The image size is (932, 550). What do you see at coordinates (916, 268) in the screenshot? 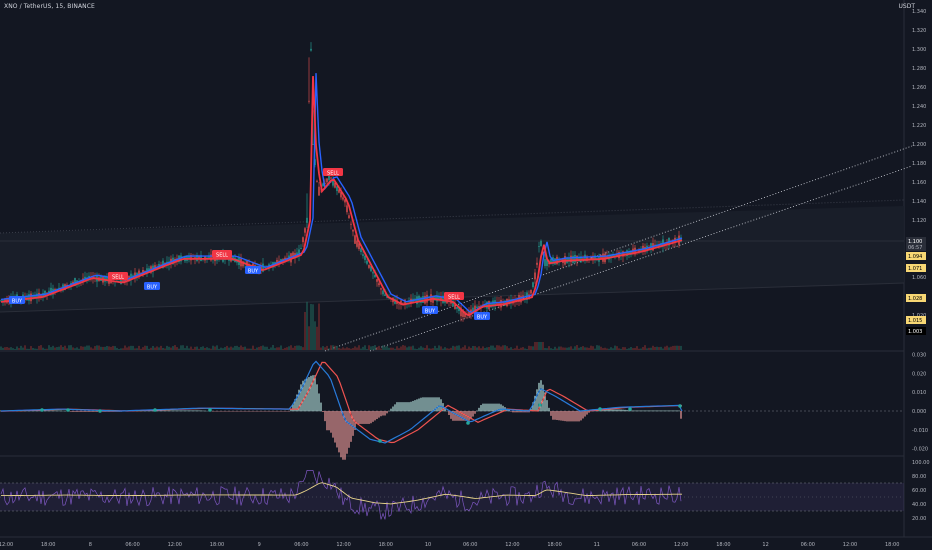
I see `price-marker-label: 1.071` at bounding box center [916, 268].